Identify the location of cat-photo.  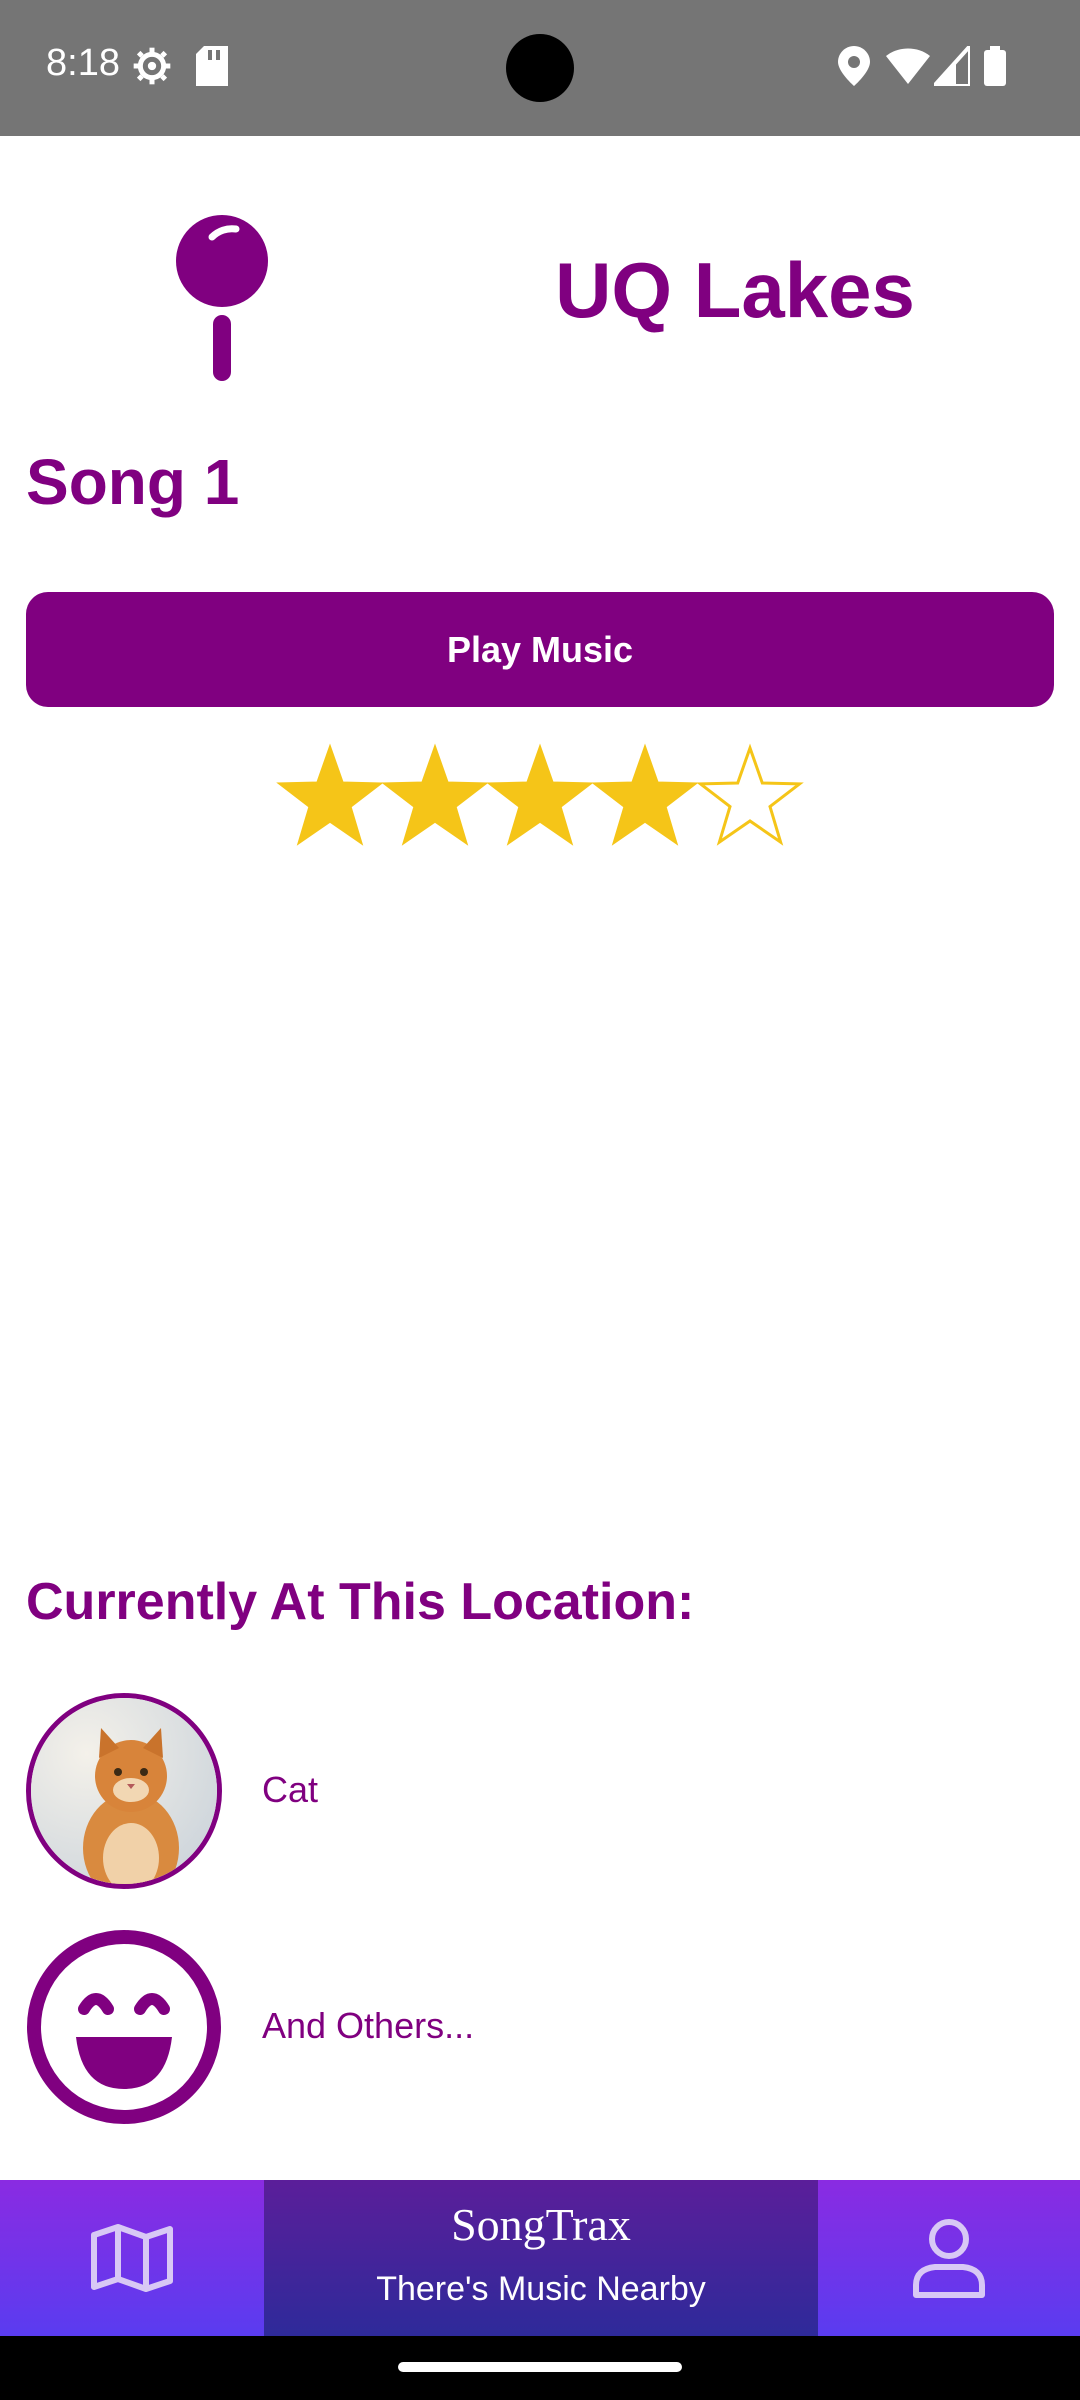
(124, 1791).